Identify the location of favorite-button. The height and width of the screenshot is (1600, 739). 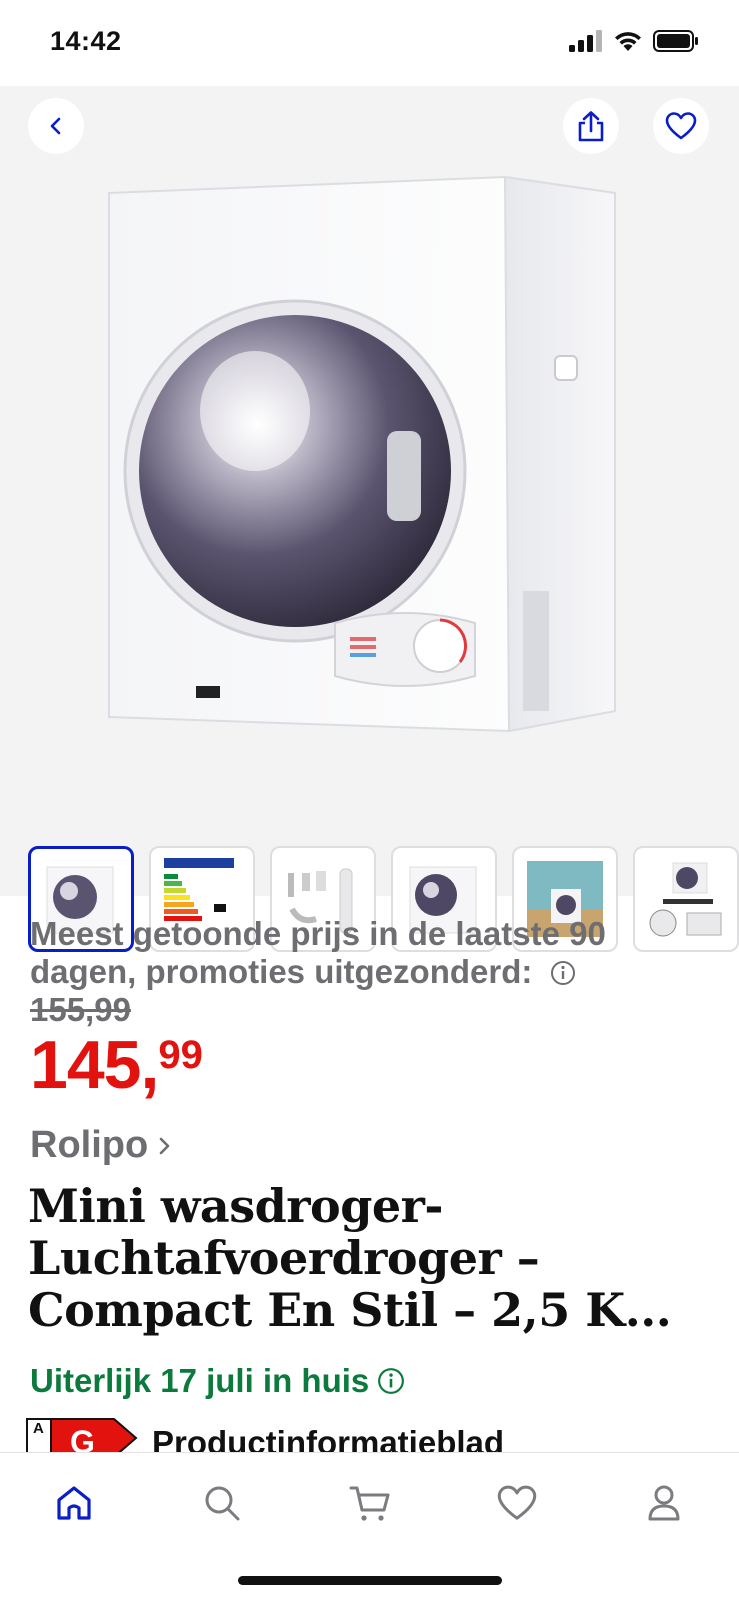
(681, 126).